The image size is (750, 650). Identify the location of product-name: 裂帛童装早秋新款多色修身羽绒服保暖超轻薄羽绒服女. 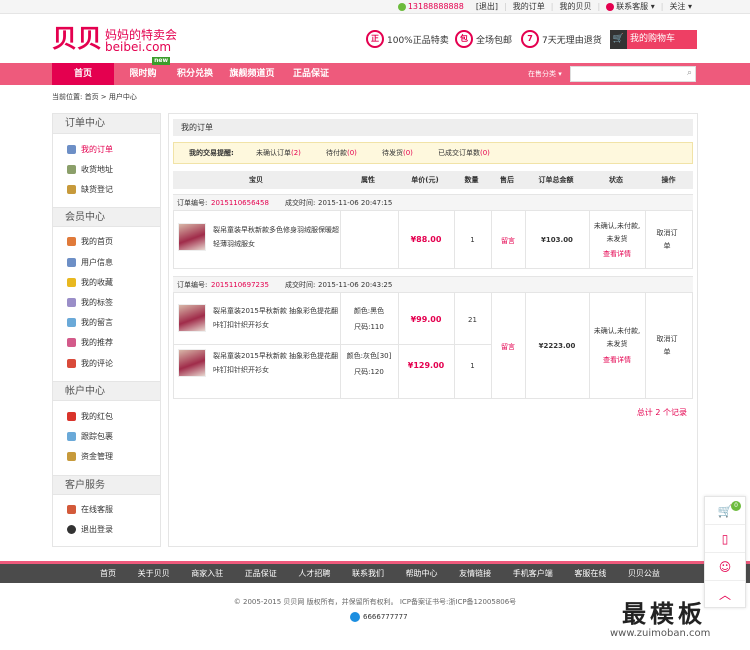
(276, 237).